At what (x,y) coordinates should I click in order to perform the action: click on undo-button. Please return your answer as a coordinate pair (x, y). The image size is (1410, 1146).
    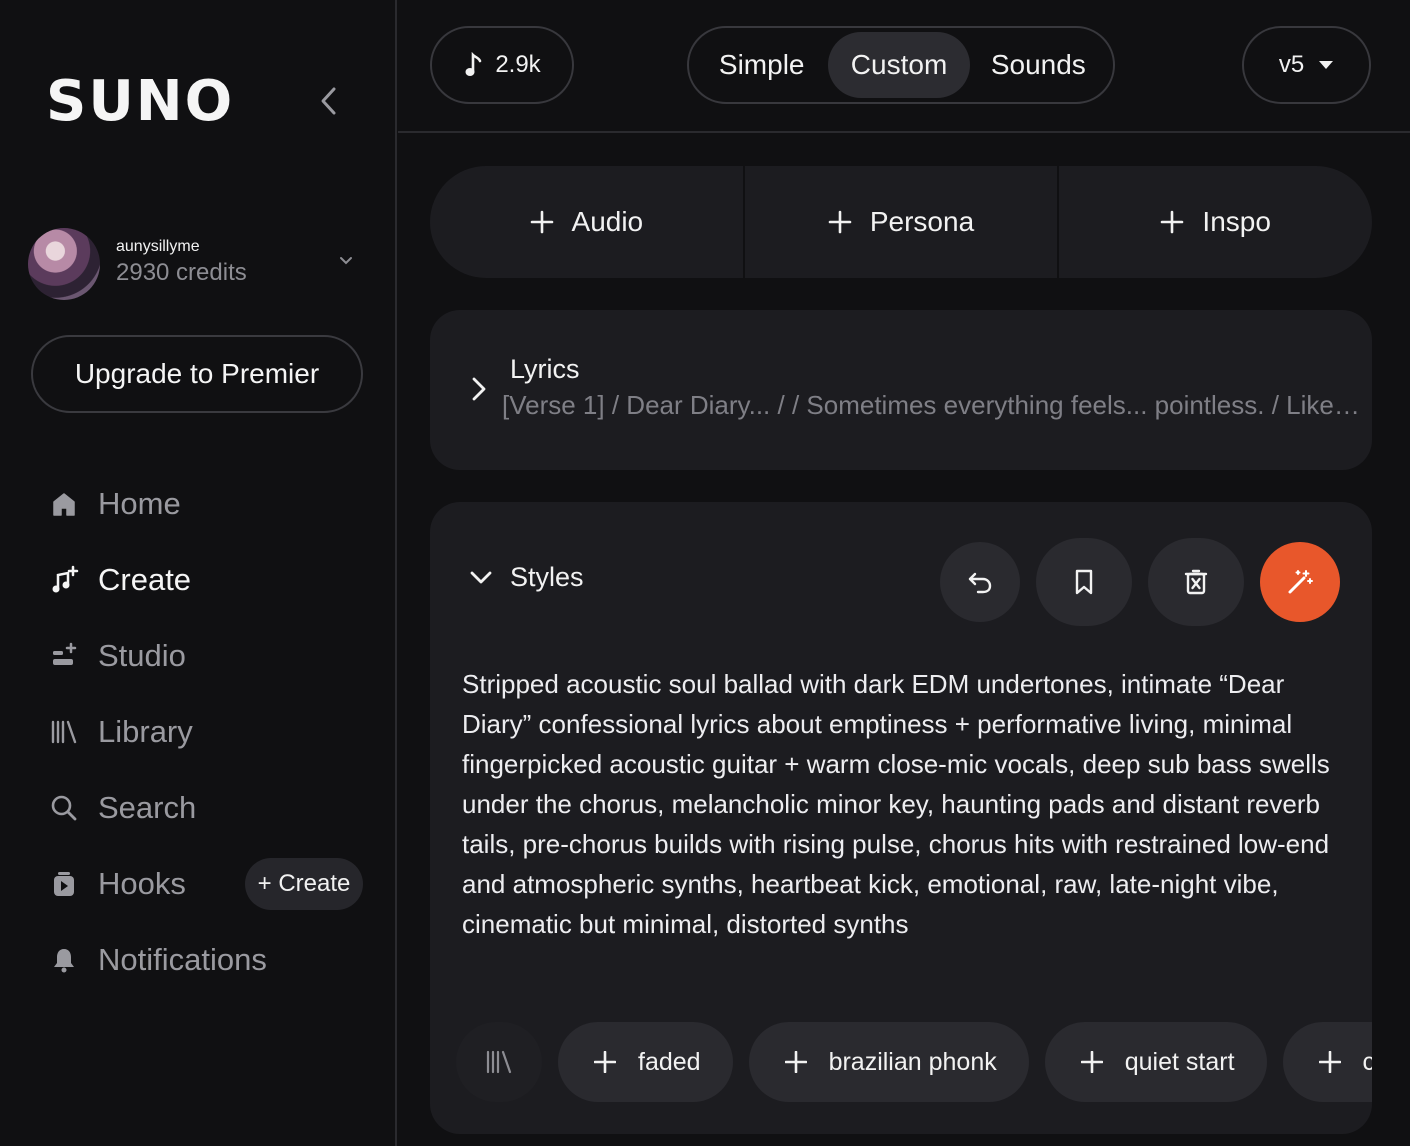
    Looking at the image, I should click on (980, 582).